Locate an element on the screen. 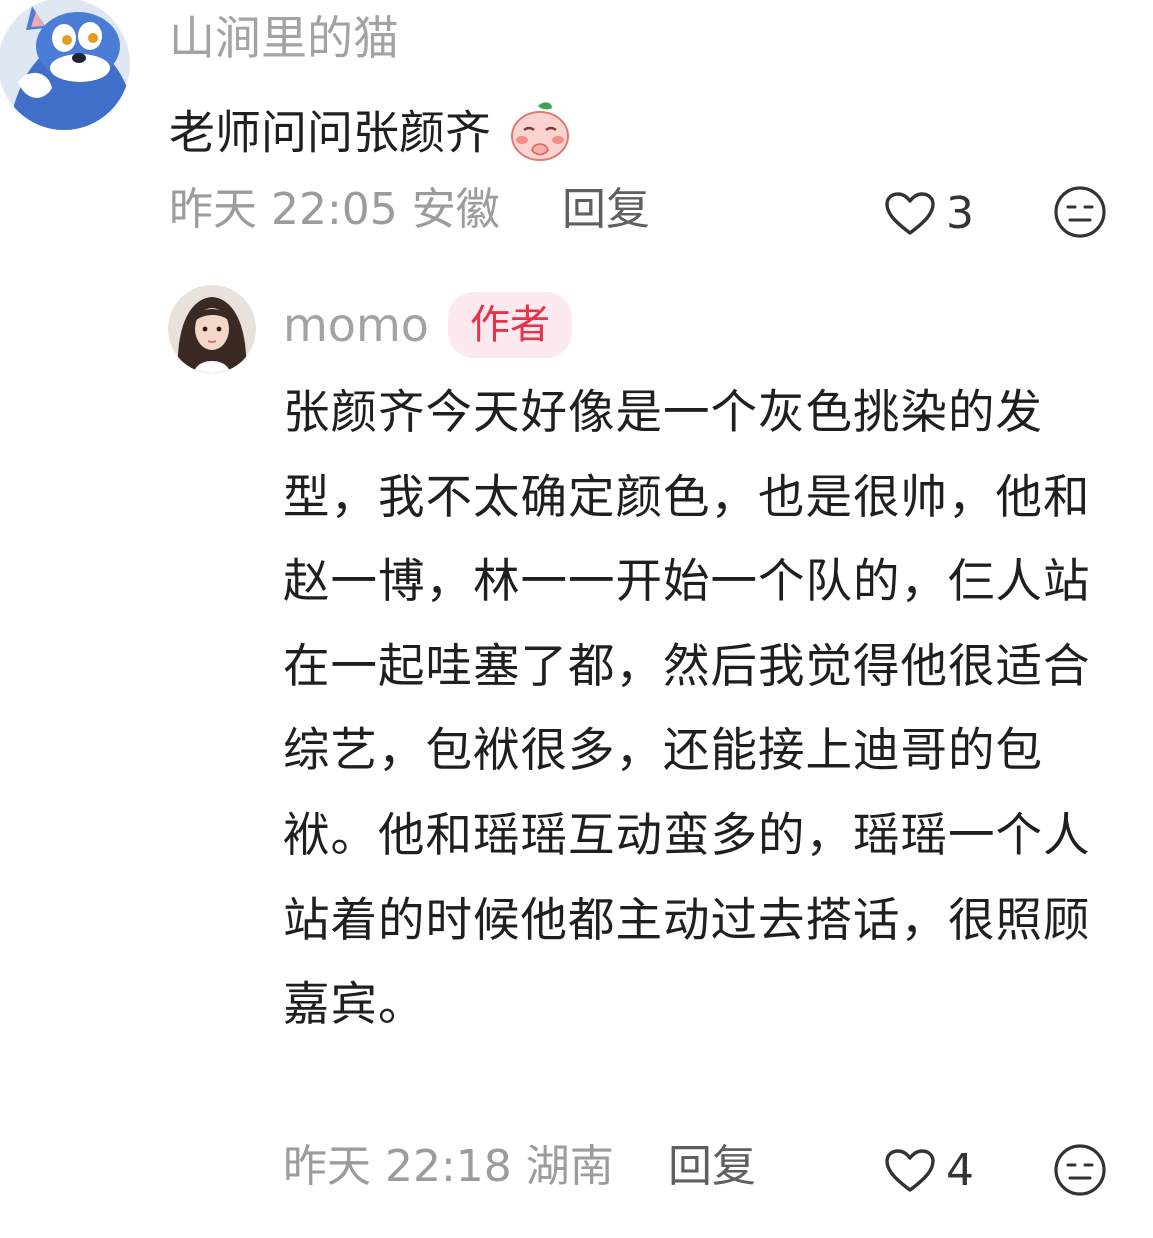  comment-like-count: 3 is located at coordinates (960, 213).